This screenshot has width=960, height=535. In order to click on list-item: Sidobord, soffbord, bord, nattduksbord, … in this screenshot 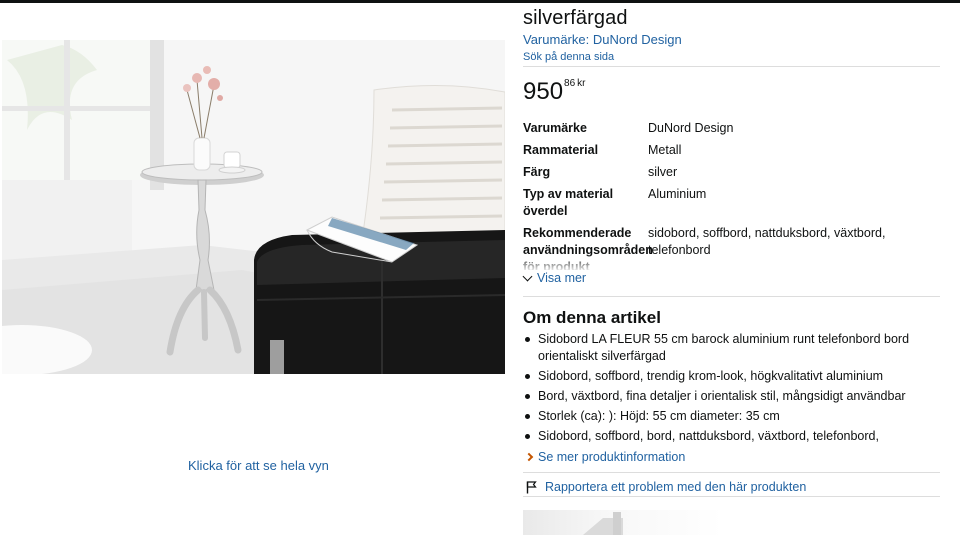, I will do `click(731, 436)`.